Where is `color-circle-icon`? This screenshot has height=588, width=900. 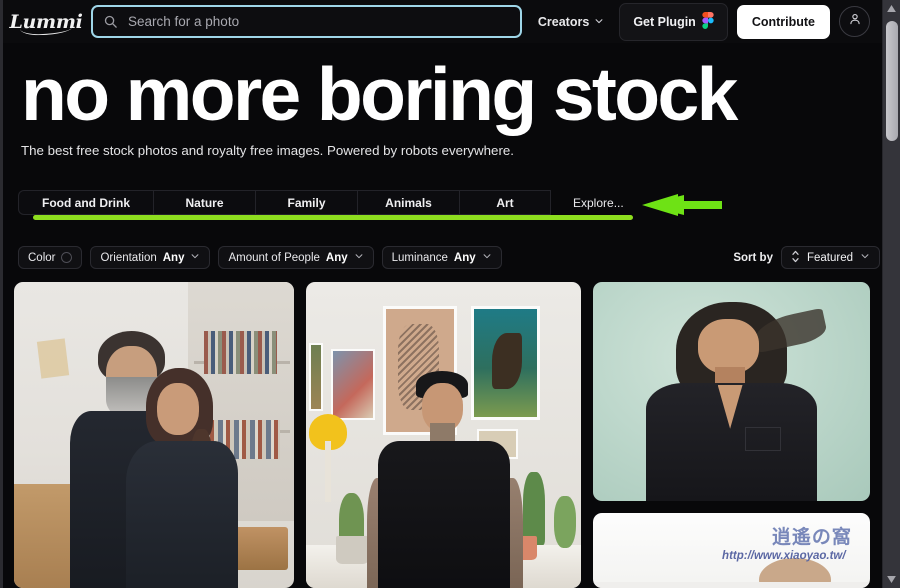
color-circle-icon is located at coordinates (67, 257).